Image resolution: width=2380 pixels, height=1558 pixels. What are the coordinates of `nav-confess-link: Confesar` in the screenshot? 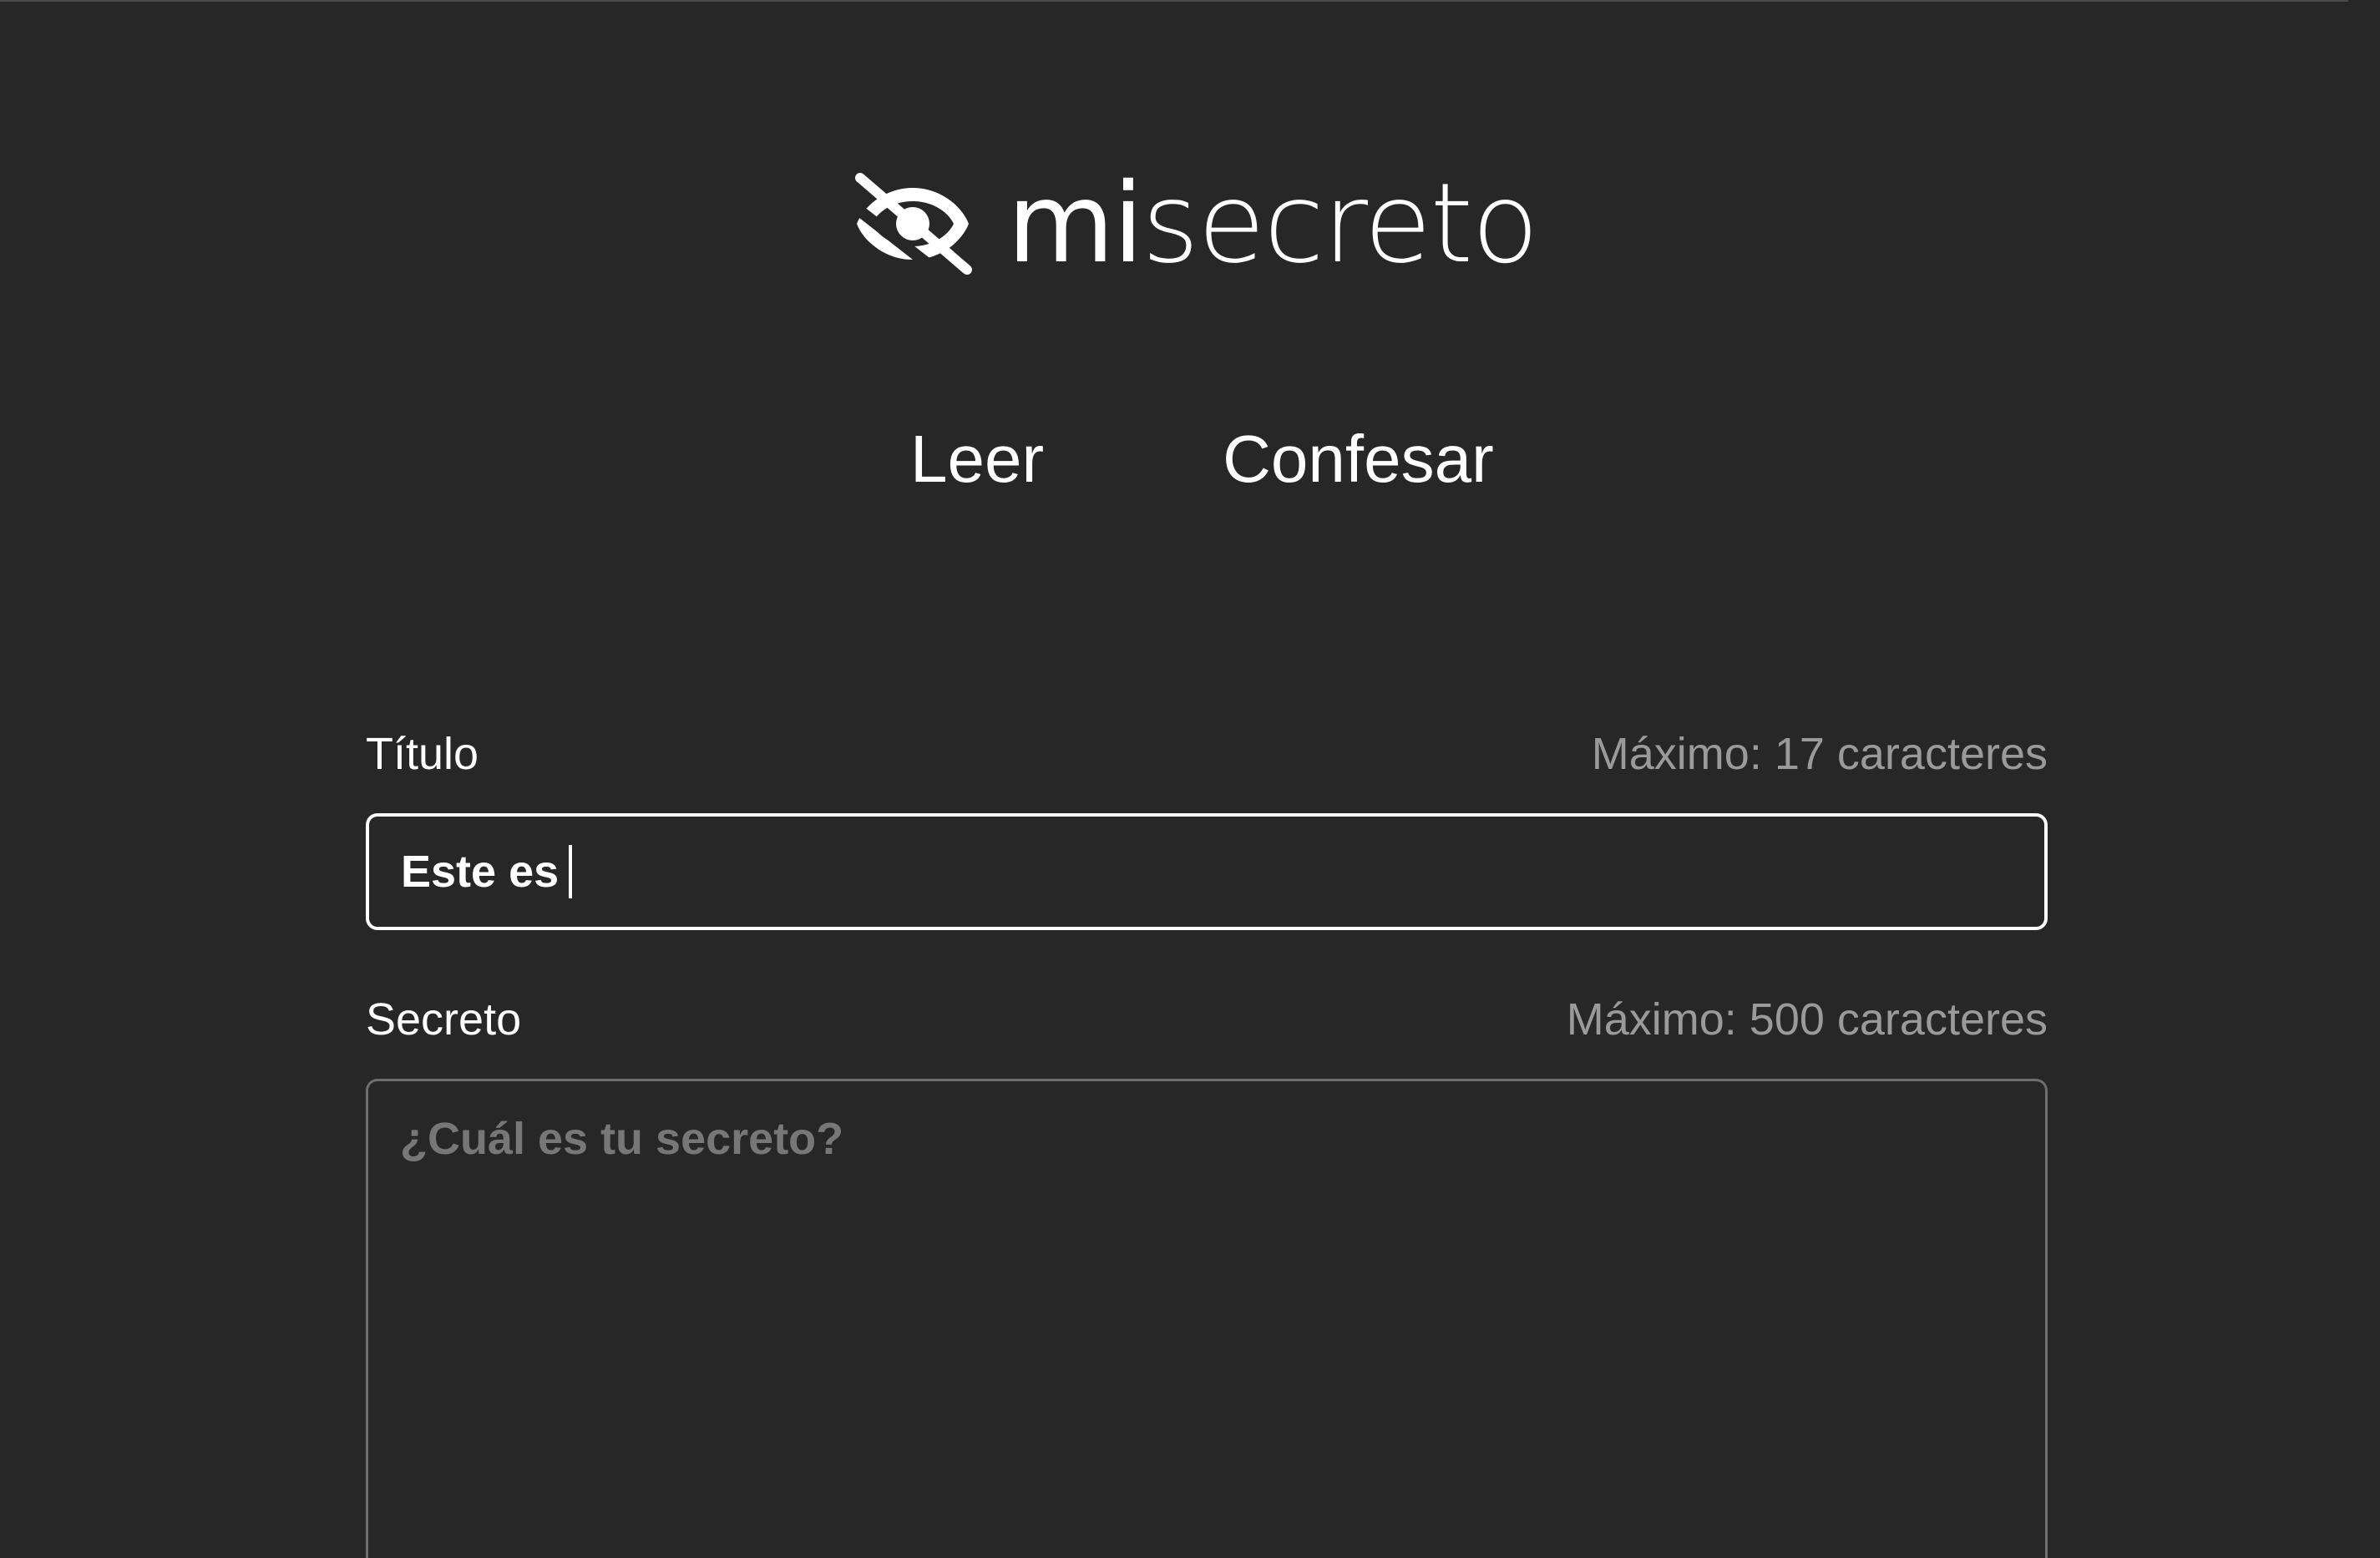 It's located at (1358, 460).